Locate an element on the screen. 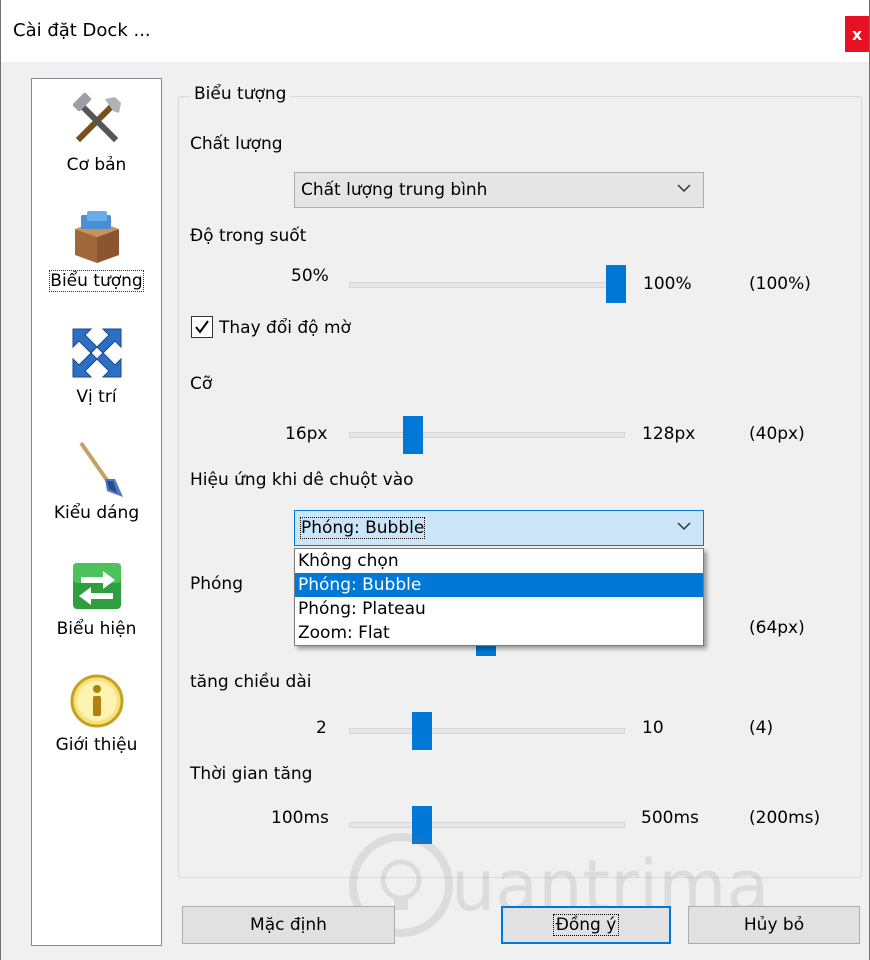 This screenshot has height=960, width=870. cancel-button-label: Hủy bỏ is located at coordinates (774, 925).